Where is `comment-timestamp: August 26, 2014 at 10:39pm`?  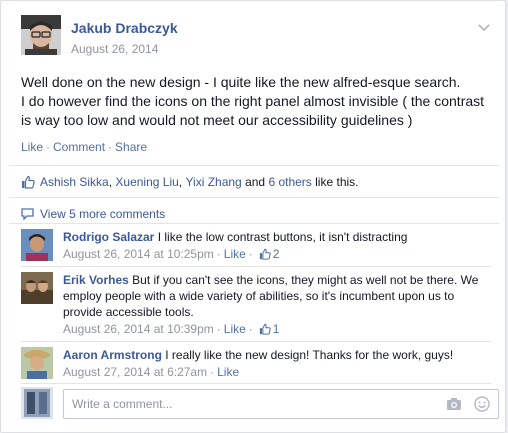 comment-timestamp: August 26, 2014 at 10:39pm is located at coordinates (138, 329).